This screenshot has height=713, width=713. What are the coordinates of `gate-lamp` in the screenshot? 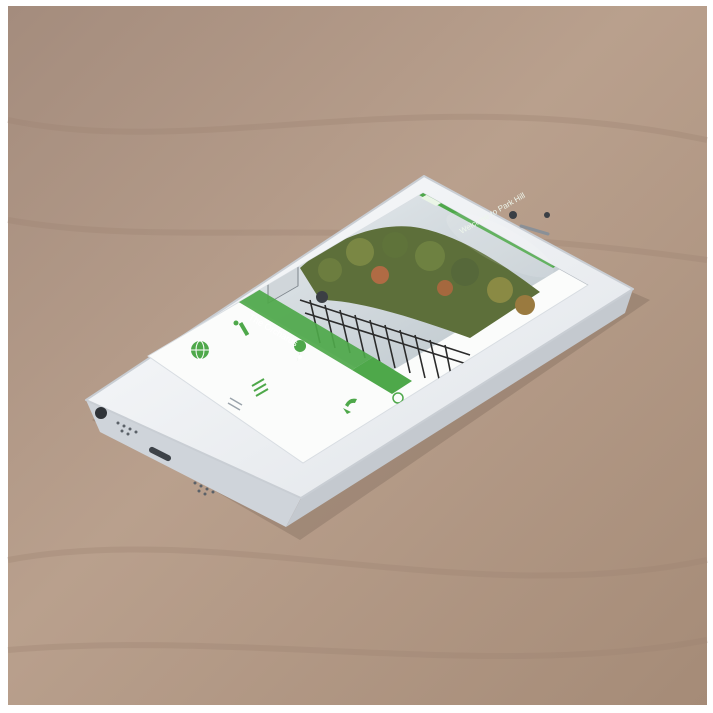 It's located at (322, 297).